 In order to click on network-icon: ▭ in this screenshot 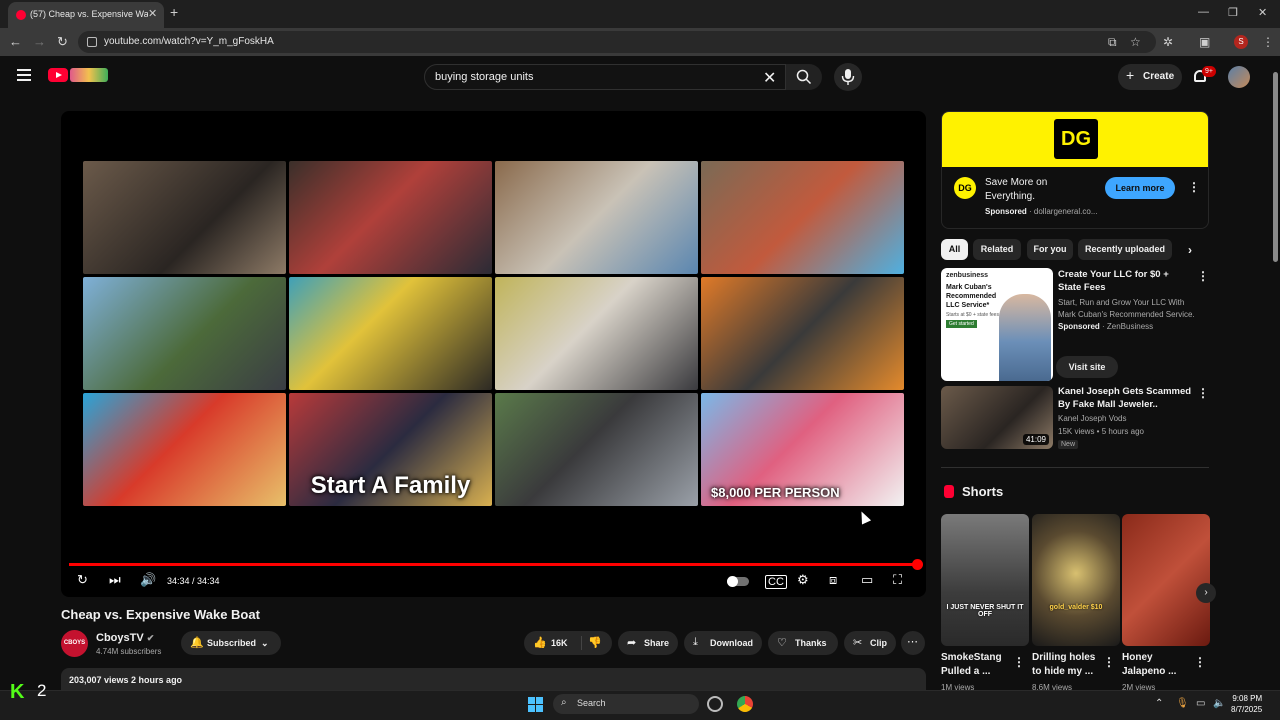, I will do `click(1200, 703)`.